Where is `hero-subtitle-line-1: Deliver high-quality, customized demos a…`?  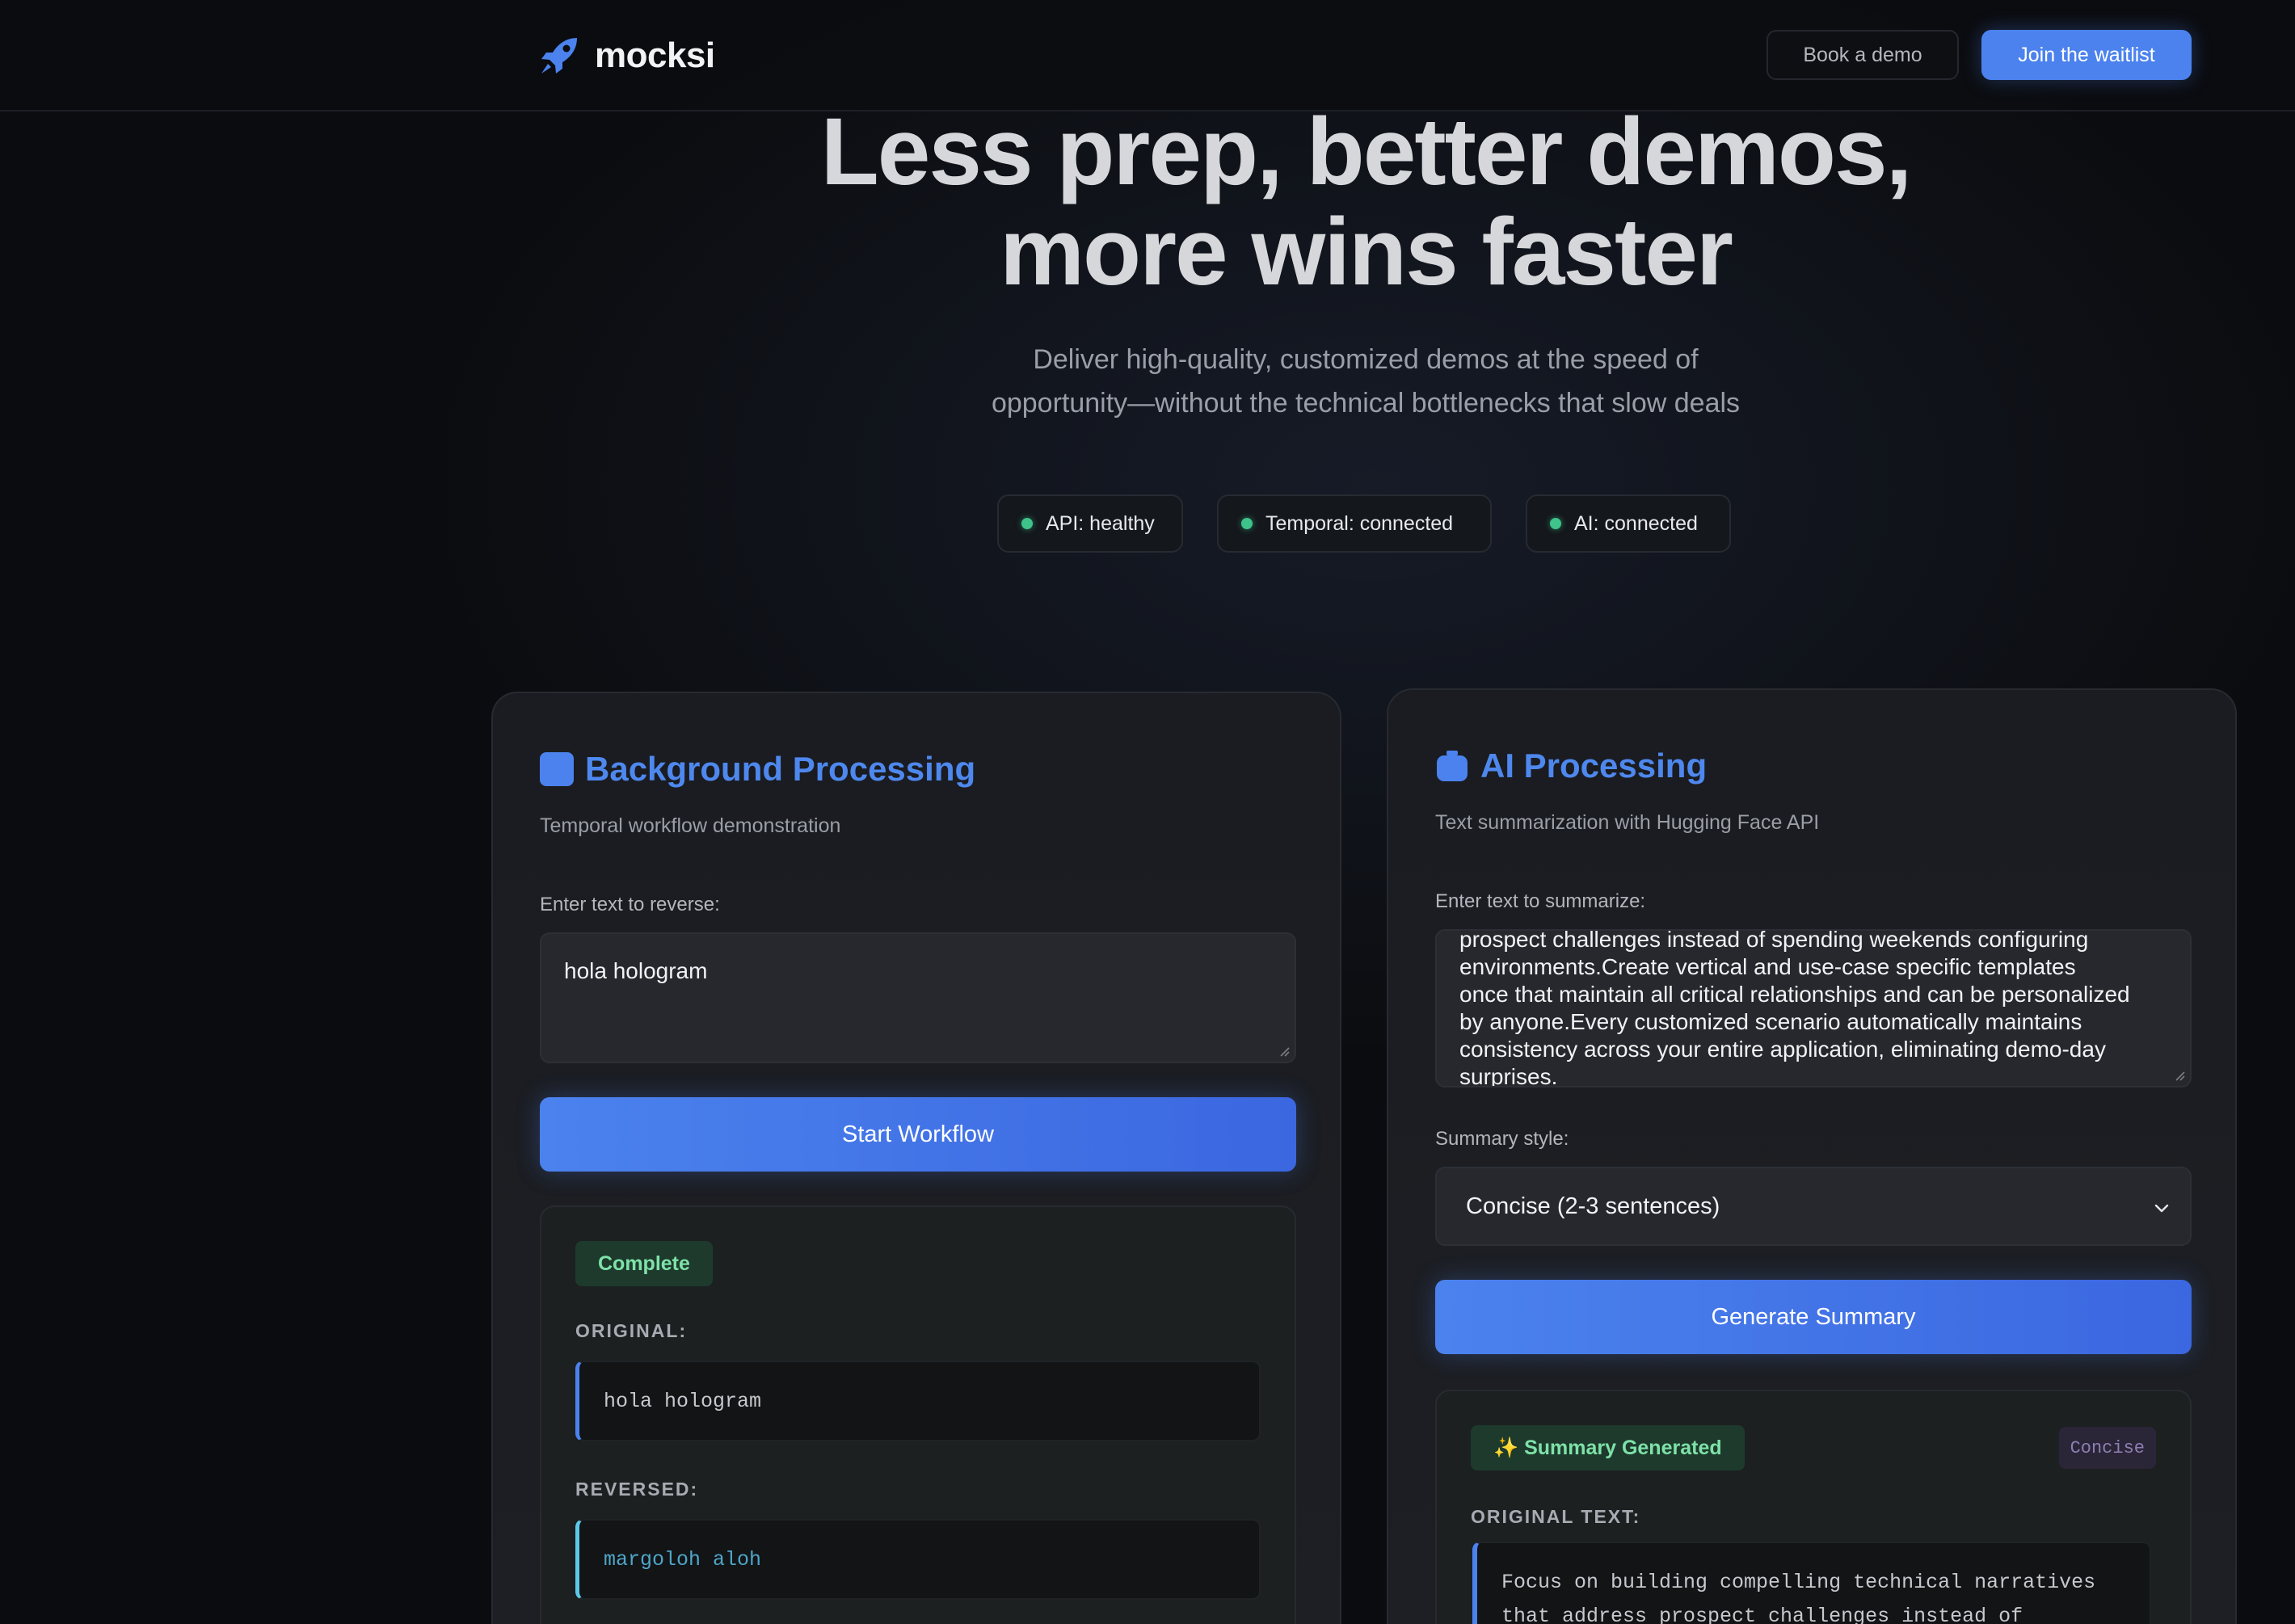
hero-subtitle-line-1: Deliver high-quality, customized demos a… is located at coordinates (1366, 359).